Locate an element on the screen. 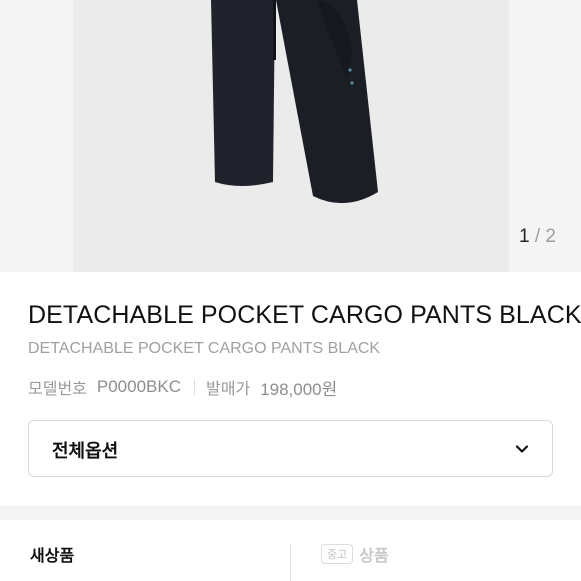  current-page: 1 is located at coordinates (524, 236).